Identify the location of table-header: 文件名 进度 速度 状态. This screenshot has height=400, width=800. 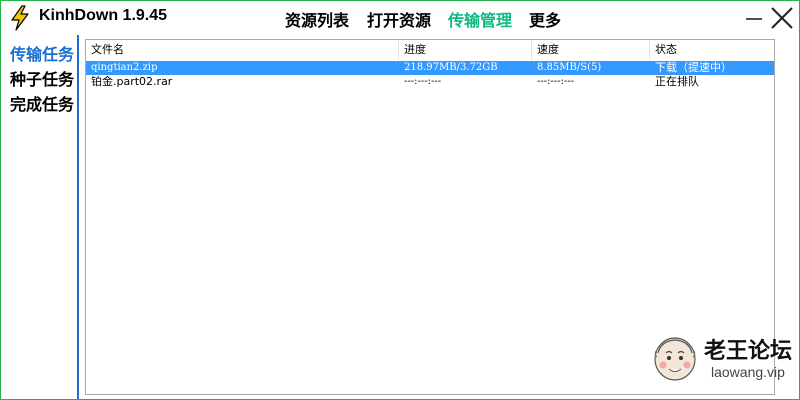
(430, 50).